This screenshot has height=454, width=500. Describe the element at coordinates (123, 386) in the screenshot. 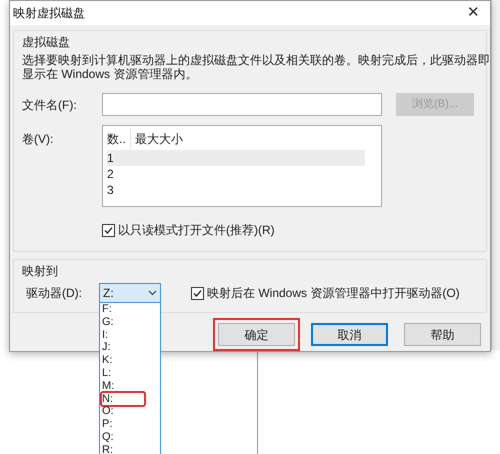

I see `drive-option: M:` at that location.